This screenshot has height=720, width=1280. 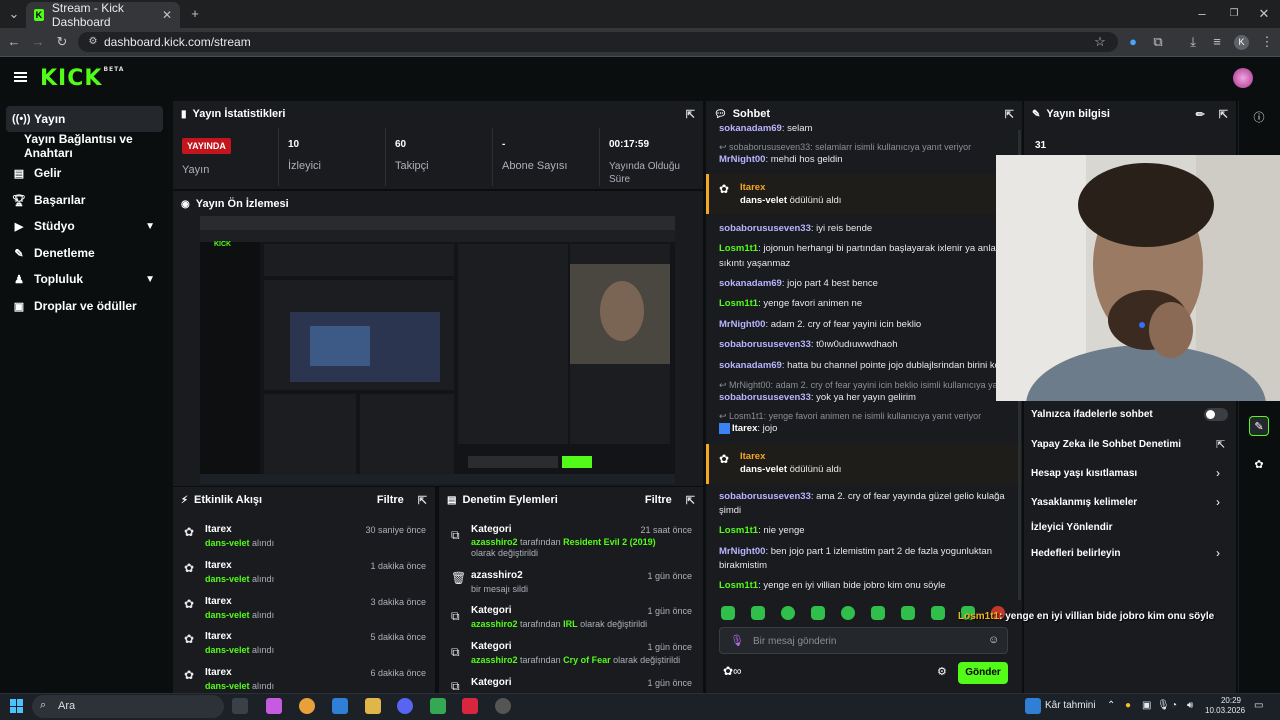 What do you see at coordinates (1259, 465) in the screenshot?
I see `channel-points-icon: ✿` at bounding box center [1259, 465].